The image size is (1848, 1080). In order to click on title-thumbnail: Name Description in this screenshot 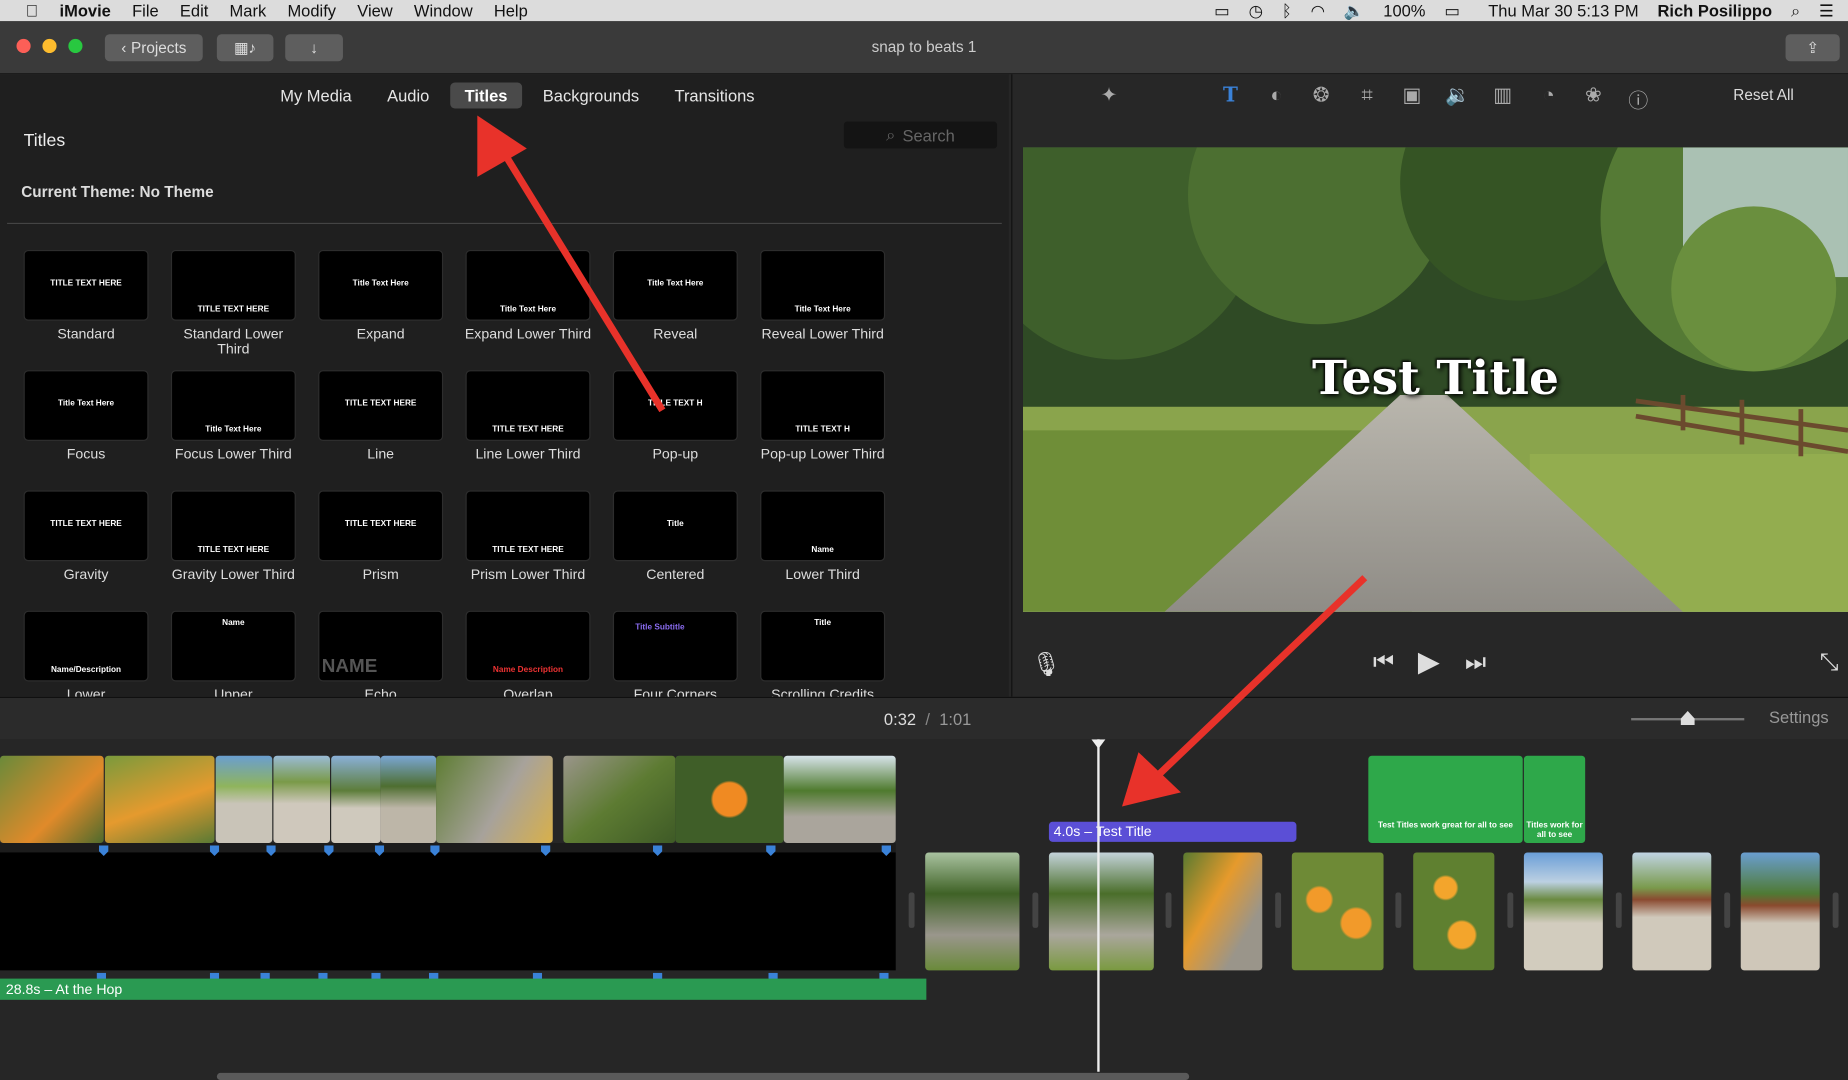, I will do `click(528, 646)`.